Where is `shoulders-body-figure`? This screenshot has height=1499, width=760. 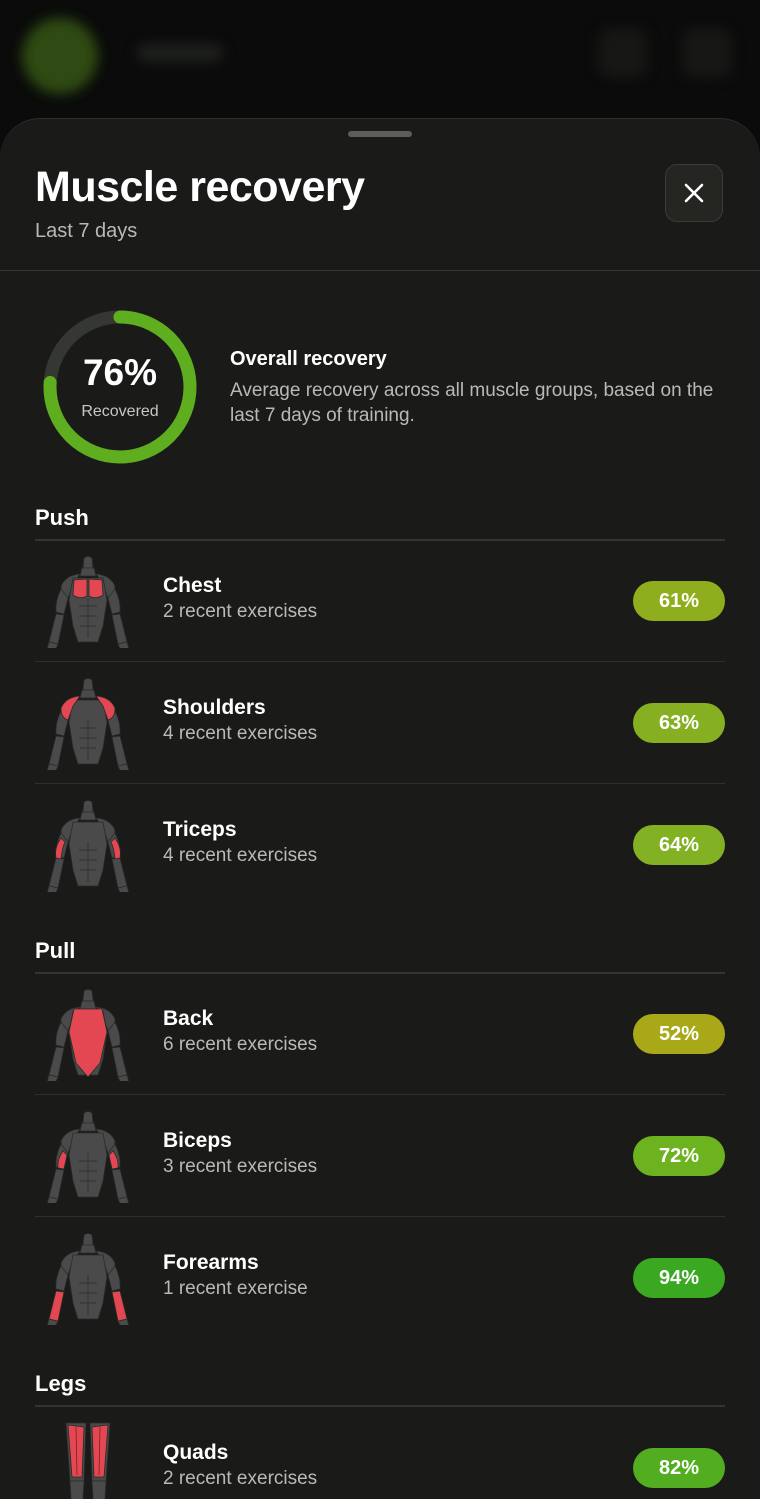
shoulders-body-figure is located at coordinates (88, 724).